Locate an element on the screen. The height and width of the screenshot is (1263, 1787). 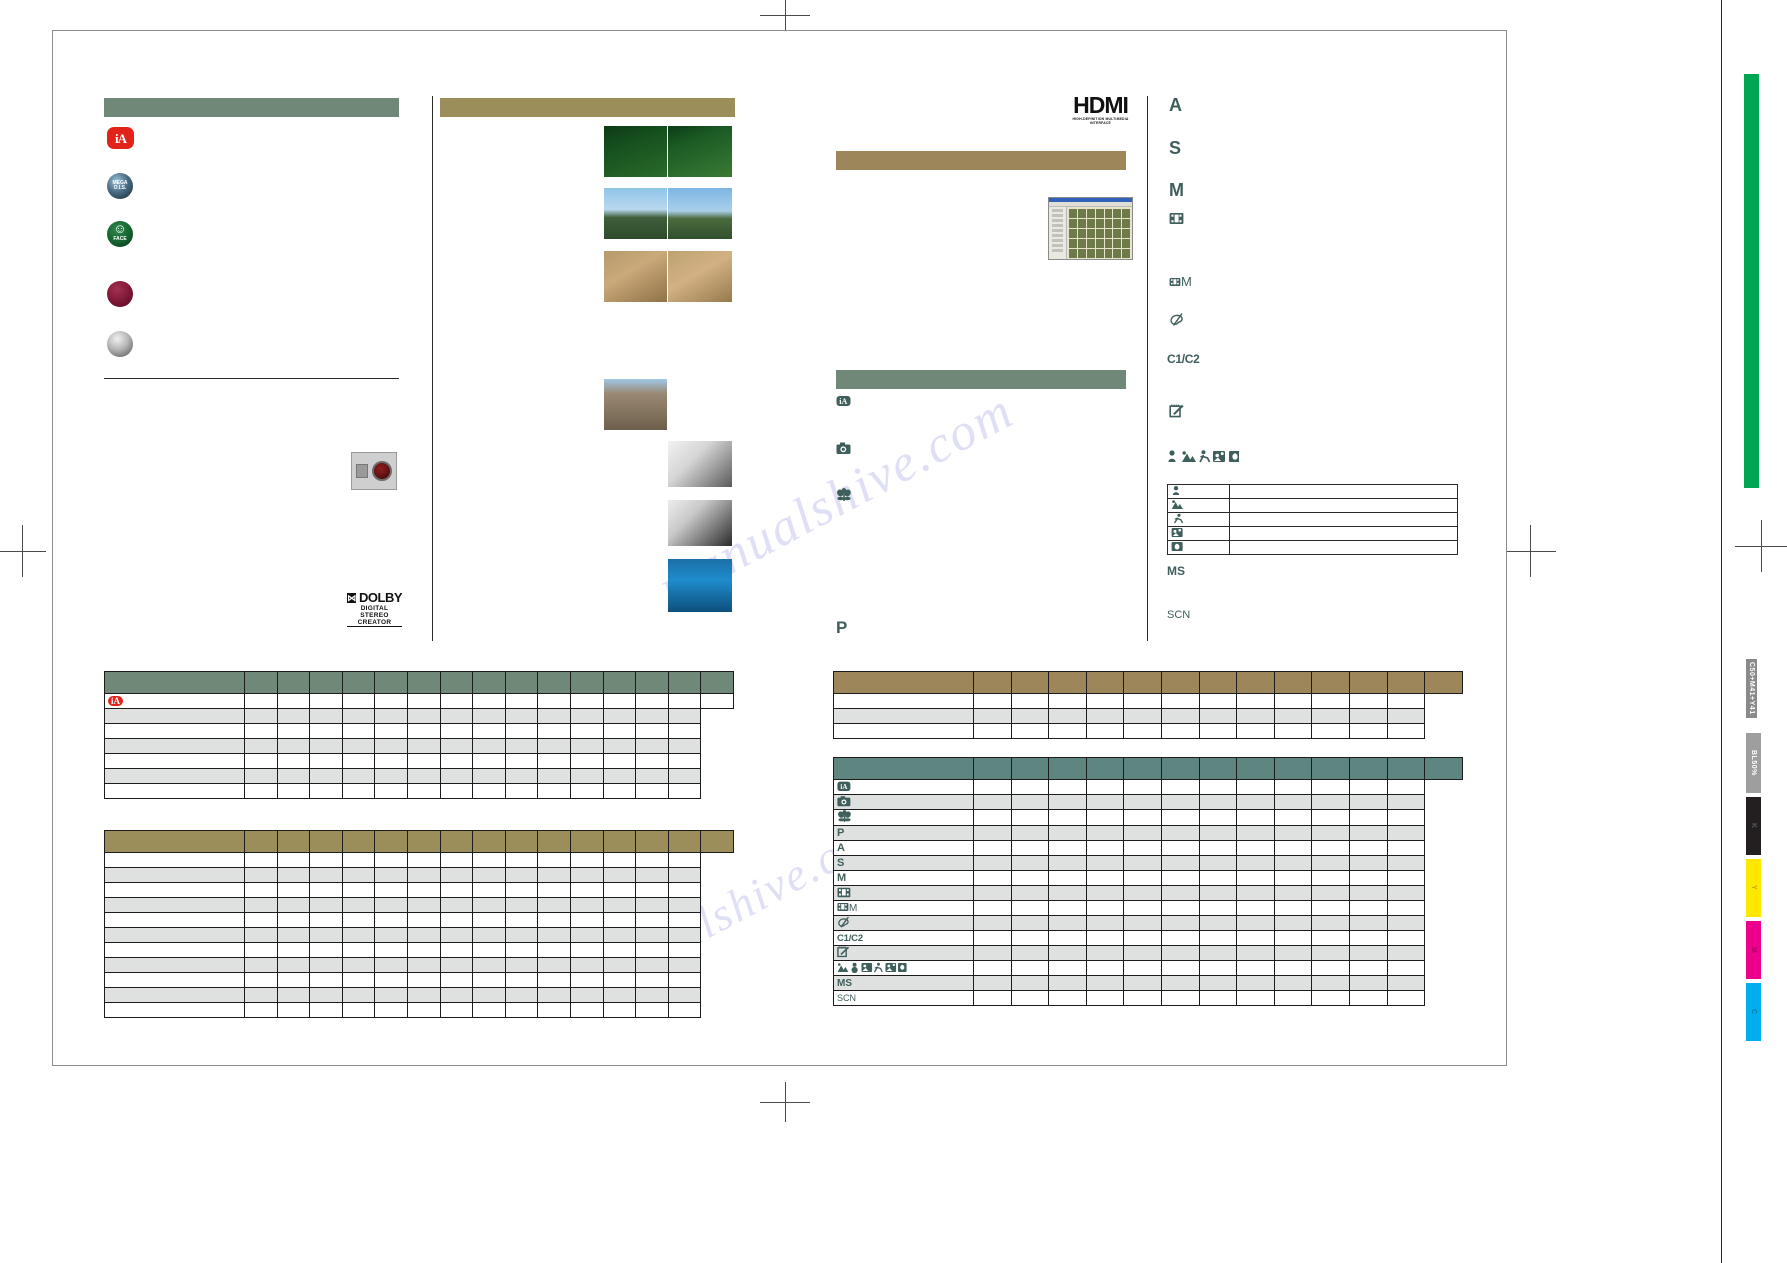
palette-icon is located at coordinates (1176, 319).